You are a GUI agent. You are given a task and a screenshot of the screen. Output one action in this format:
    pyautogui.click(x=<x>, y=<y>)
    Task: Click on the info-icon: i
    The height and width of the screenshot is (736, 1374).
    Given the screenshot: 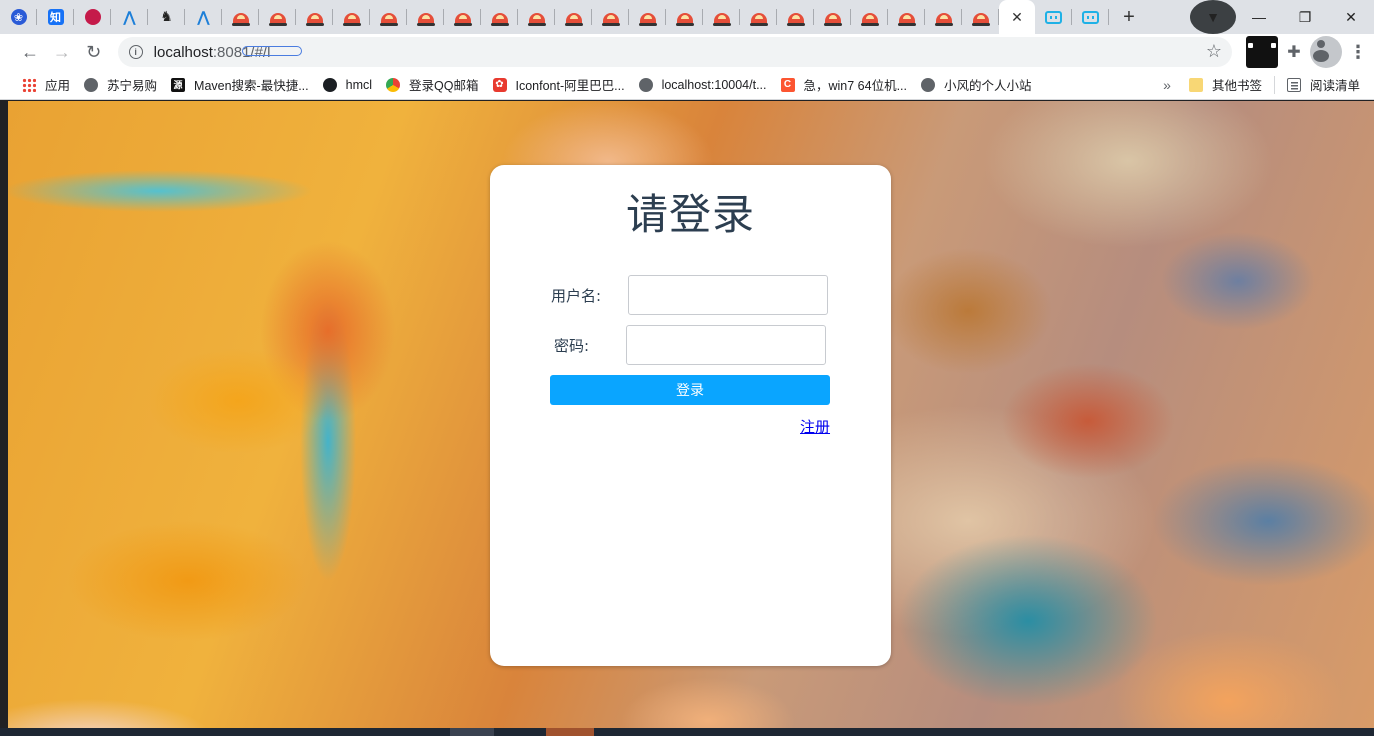 What is the action you would take?
    pyautogui.click(x=135, y=52)
    